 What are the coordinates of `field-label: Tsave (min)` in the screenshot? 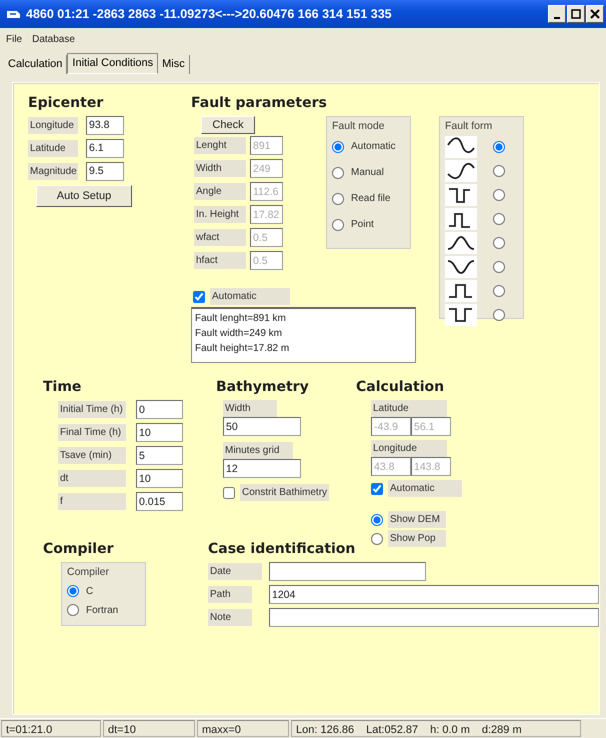 It's located at (92, 455).